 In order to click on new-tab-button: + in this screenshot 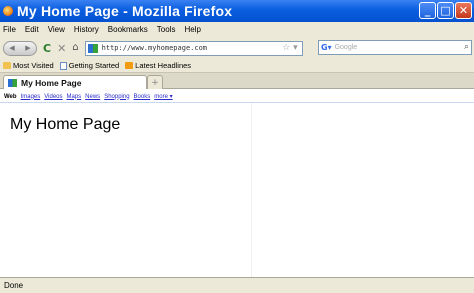, I will do `click(155, 82)`.